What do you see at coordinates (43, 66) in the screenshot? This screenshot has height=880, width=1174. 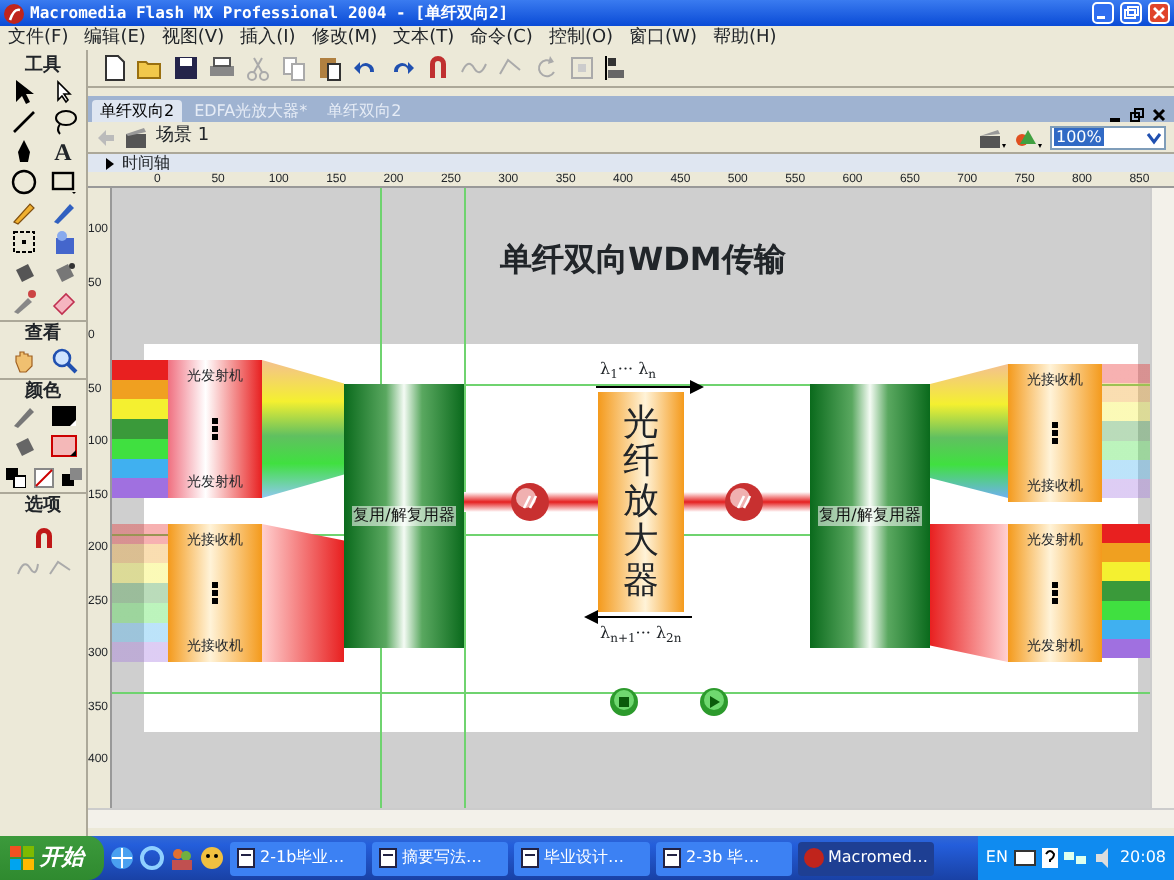 I see `panel-heading: 工具` at bounding box center [43, 66].